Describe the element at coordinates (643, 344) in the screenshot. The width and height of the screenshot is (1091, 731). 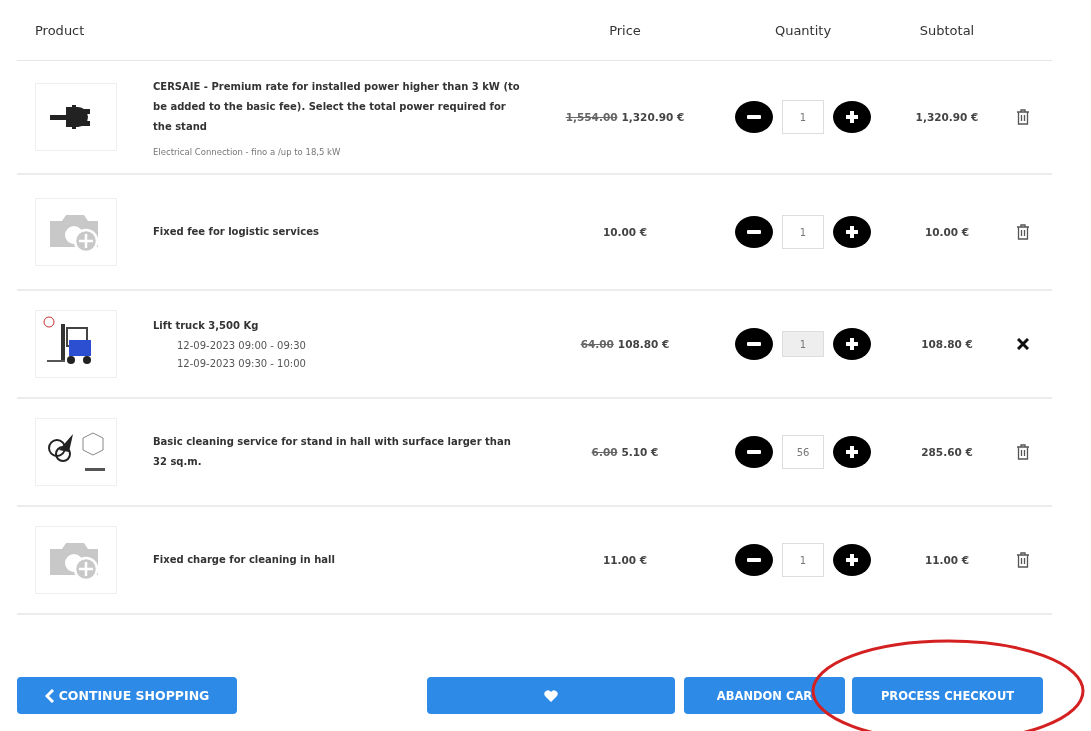
I see `unit-price: 108.80 €` at that location.